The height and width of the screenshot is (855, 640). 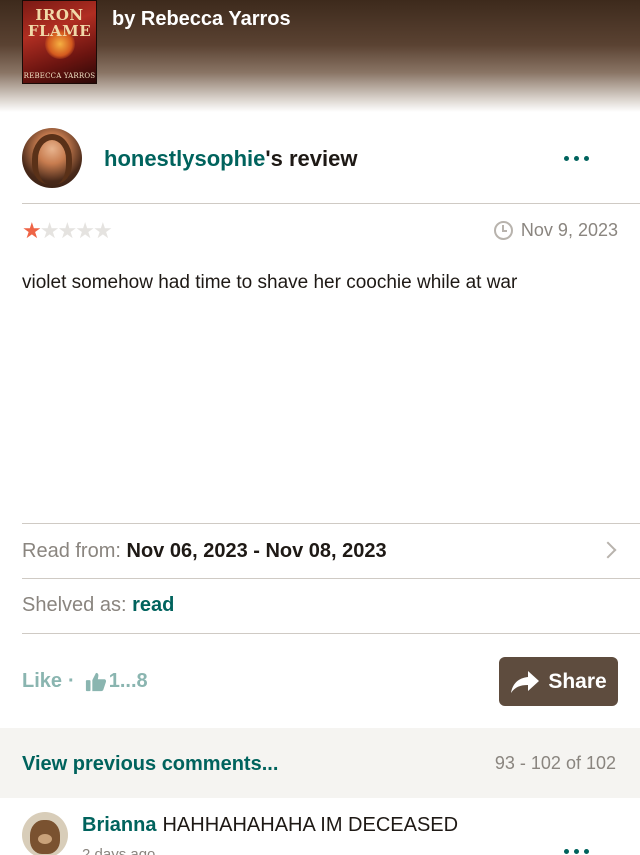 What do you see at coordinates (608, 550) in the screenshot?
I see `chevron-right-icon` at bounding box center [608, 550].